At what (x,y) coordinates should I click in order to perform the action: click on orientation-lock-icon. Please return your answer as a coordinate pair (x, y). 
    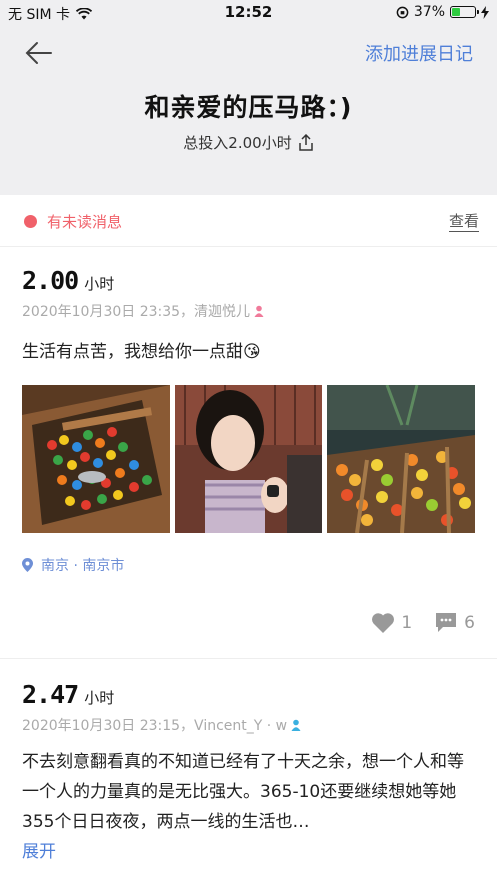
    Looking at the image, I should click on (402, 12).